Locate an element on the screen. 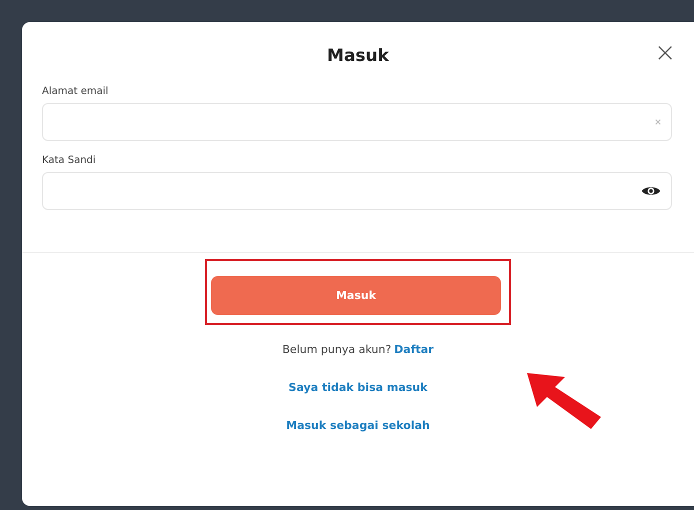  dialog-title: Masuk is located at coordinates (358, 56).